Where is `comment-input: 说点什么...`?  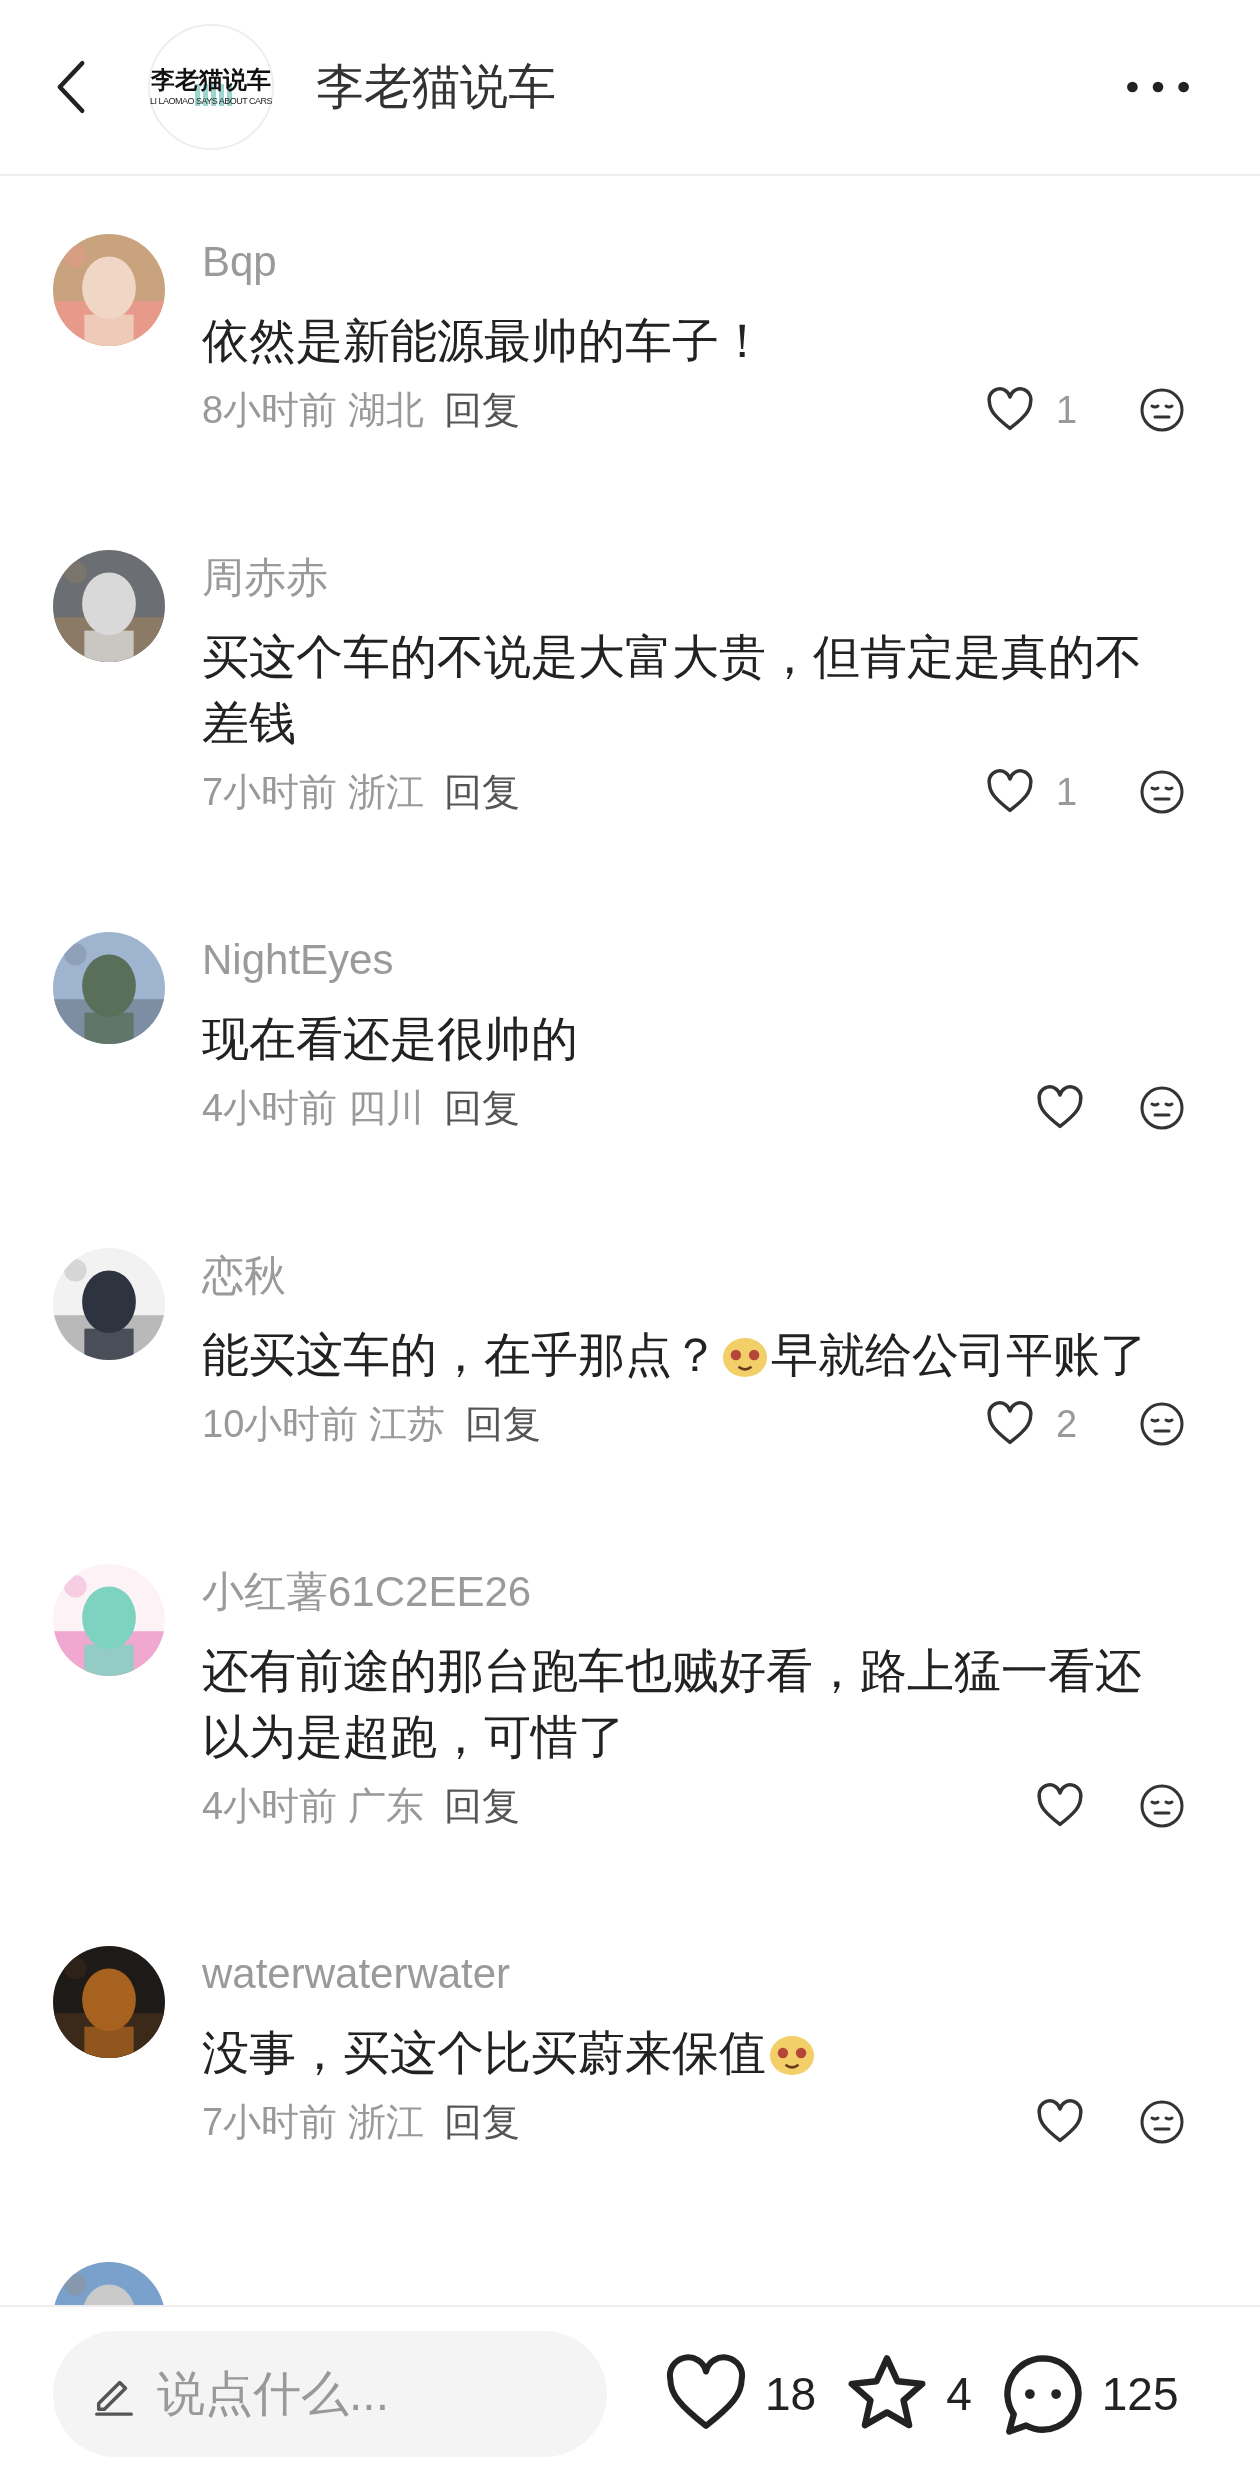
comment-input: 说点什么... is located at coordinates (330, 2393).